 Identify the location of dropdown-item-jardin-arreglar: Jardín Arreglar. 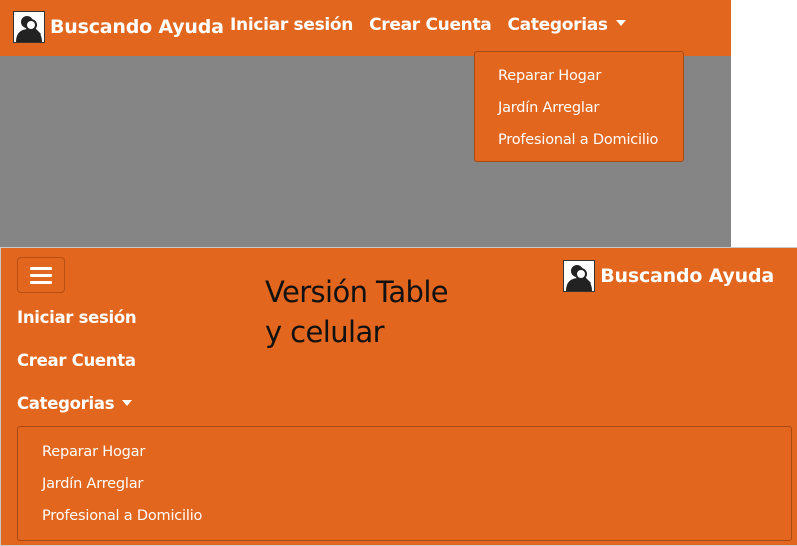
(579, 112).